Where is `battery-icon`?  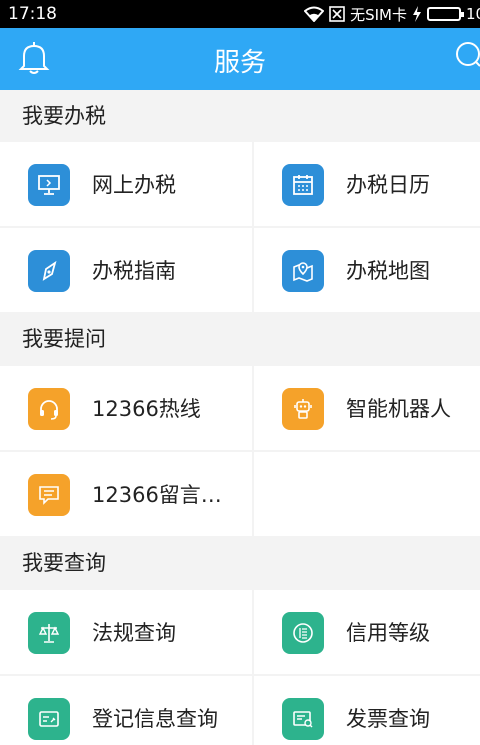 battery-icon is located at coordinates (445, 14).